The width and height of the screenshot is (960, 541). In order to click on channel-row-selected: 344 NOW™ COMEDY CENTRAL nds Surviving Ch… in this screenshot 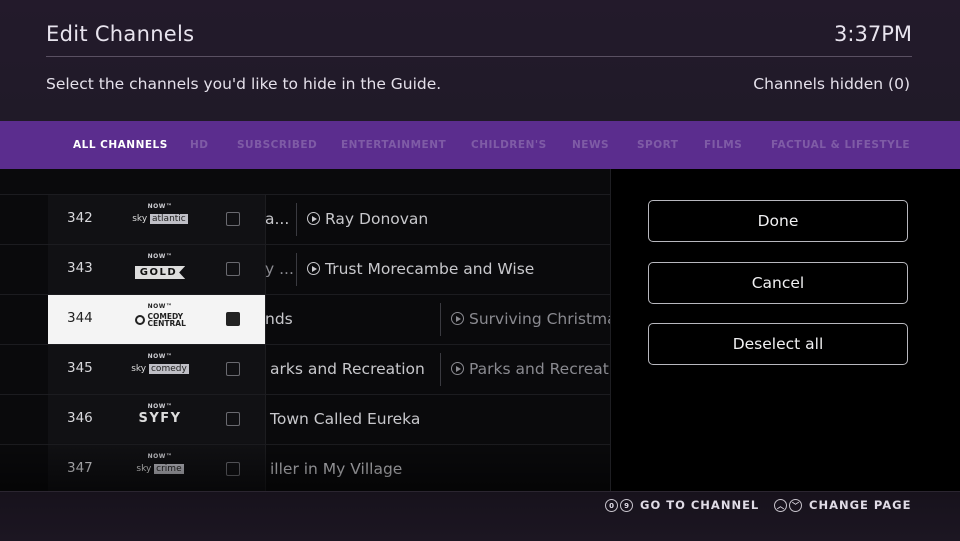, I will do `click(305, 319)`.